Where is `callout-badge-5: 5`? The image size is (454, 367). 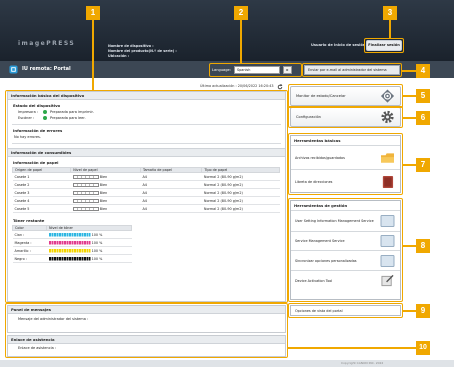
callout-badge-5: 5 is located at coordinates (423, 96).